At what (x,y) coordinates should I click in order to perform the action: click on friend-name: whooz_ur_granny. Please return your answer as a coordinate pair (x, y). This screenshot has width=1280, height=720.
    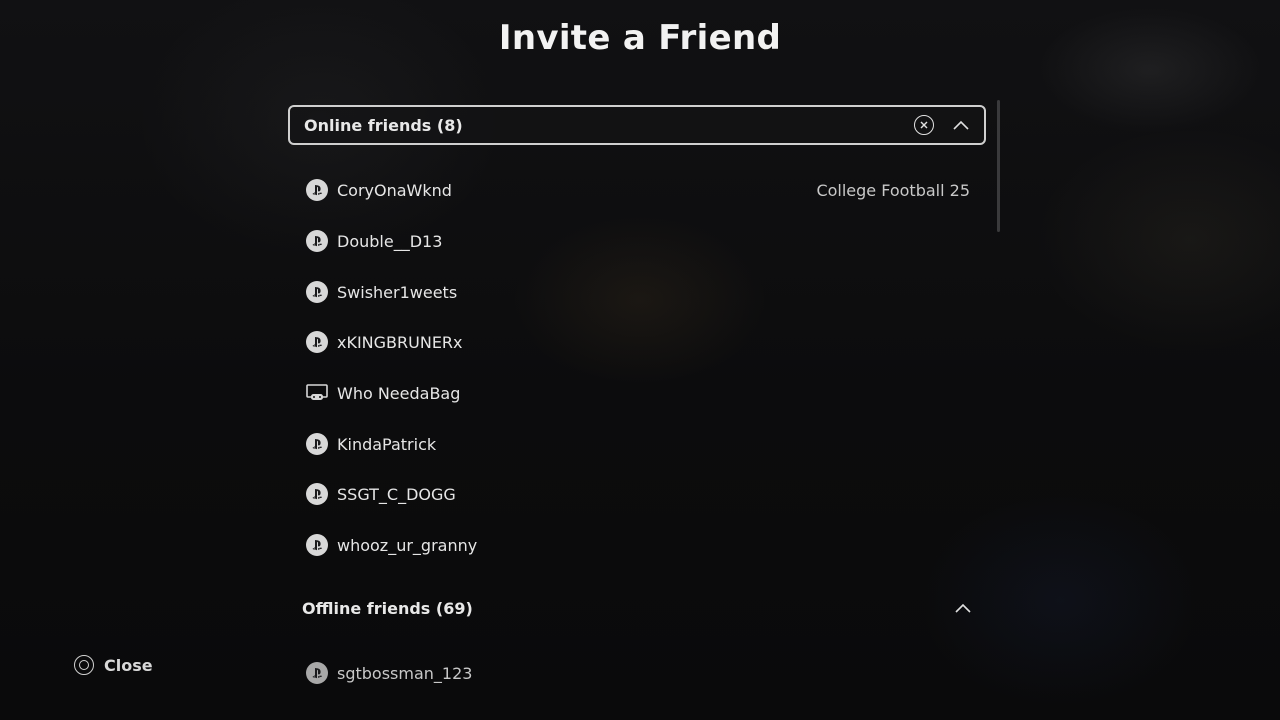
    Looking at the image, I should click on (407, 545).